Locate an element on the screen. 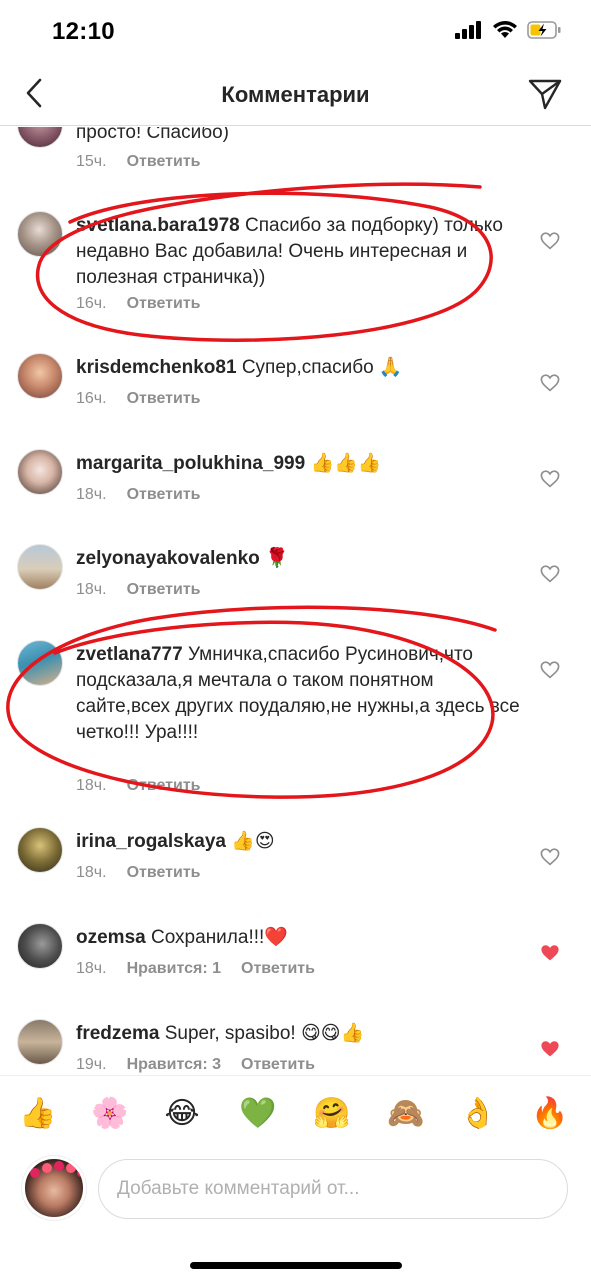 This screenshot has width=591, height=1280. comment-username: svetlana.bara1978 is located at coordinates (158, 225).